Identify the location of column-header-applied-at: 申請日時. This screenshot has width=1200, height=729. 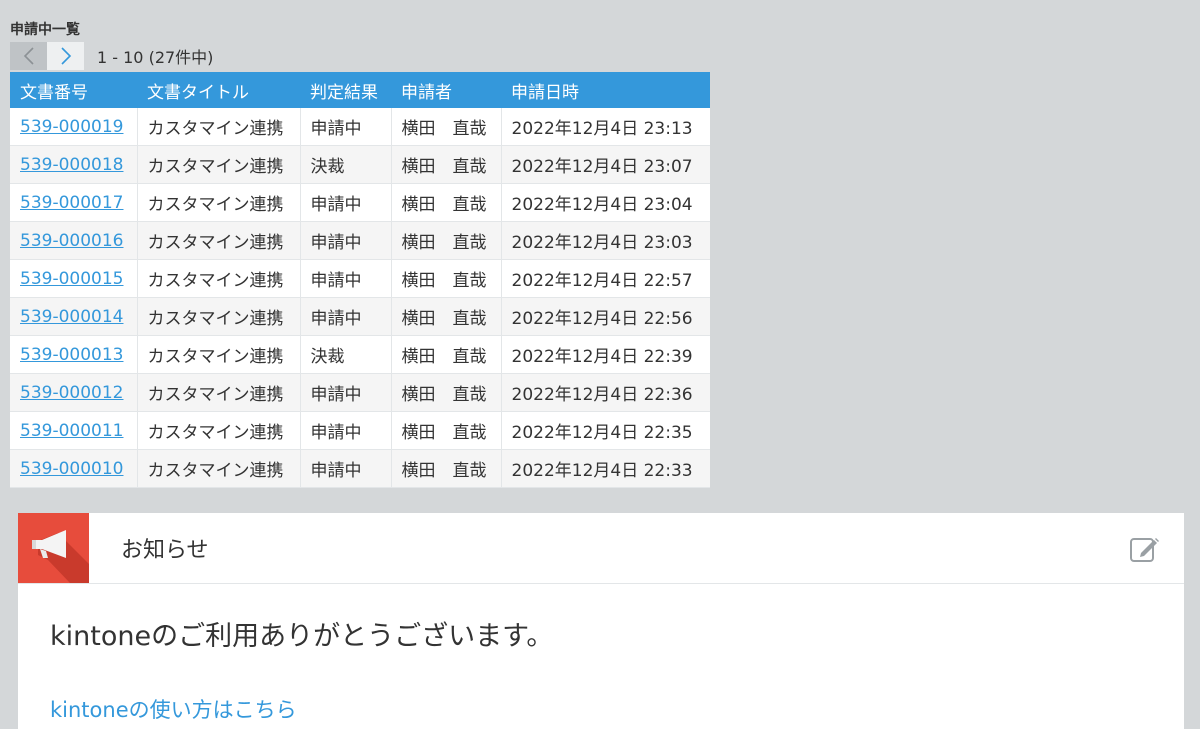
(605, 90).